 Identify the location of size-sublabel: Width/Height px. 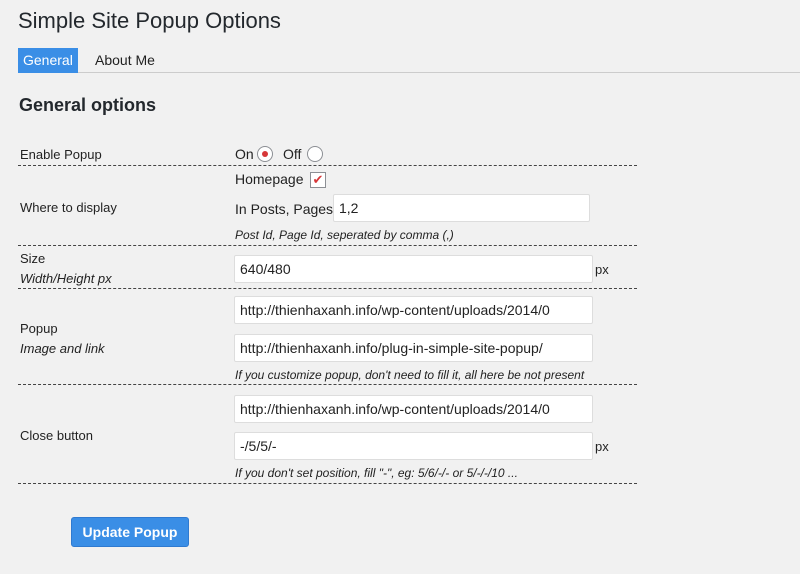
(66, 278).